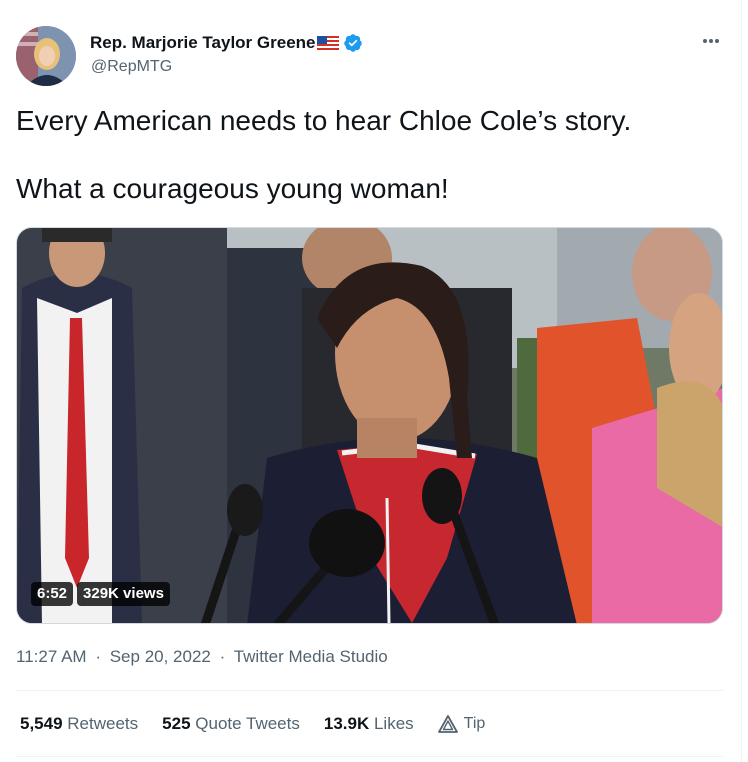 Image resolution: width=748 pixels, height=762 pixels. I want to click on retweets-label: Retweets, so click(103, 723).